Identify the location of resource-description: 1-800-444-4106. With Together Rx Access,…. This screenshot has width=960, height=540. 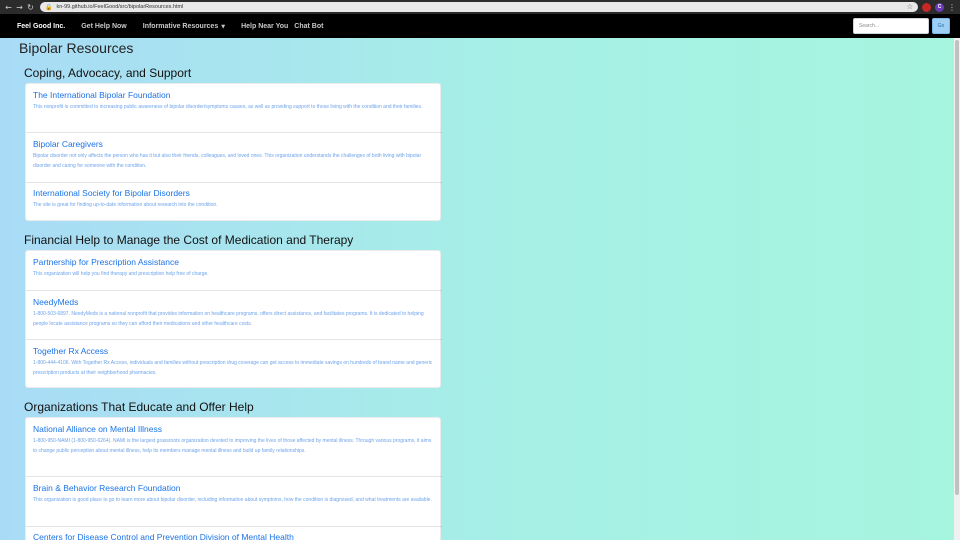
(233, 368).